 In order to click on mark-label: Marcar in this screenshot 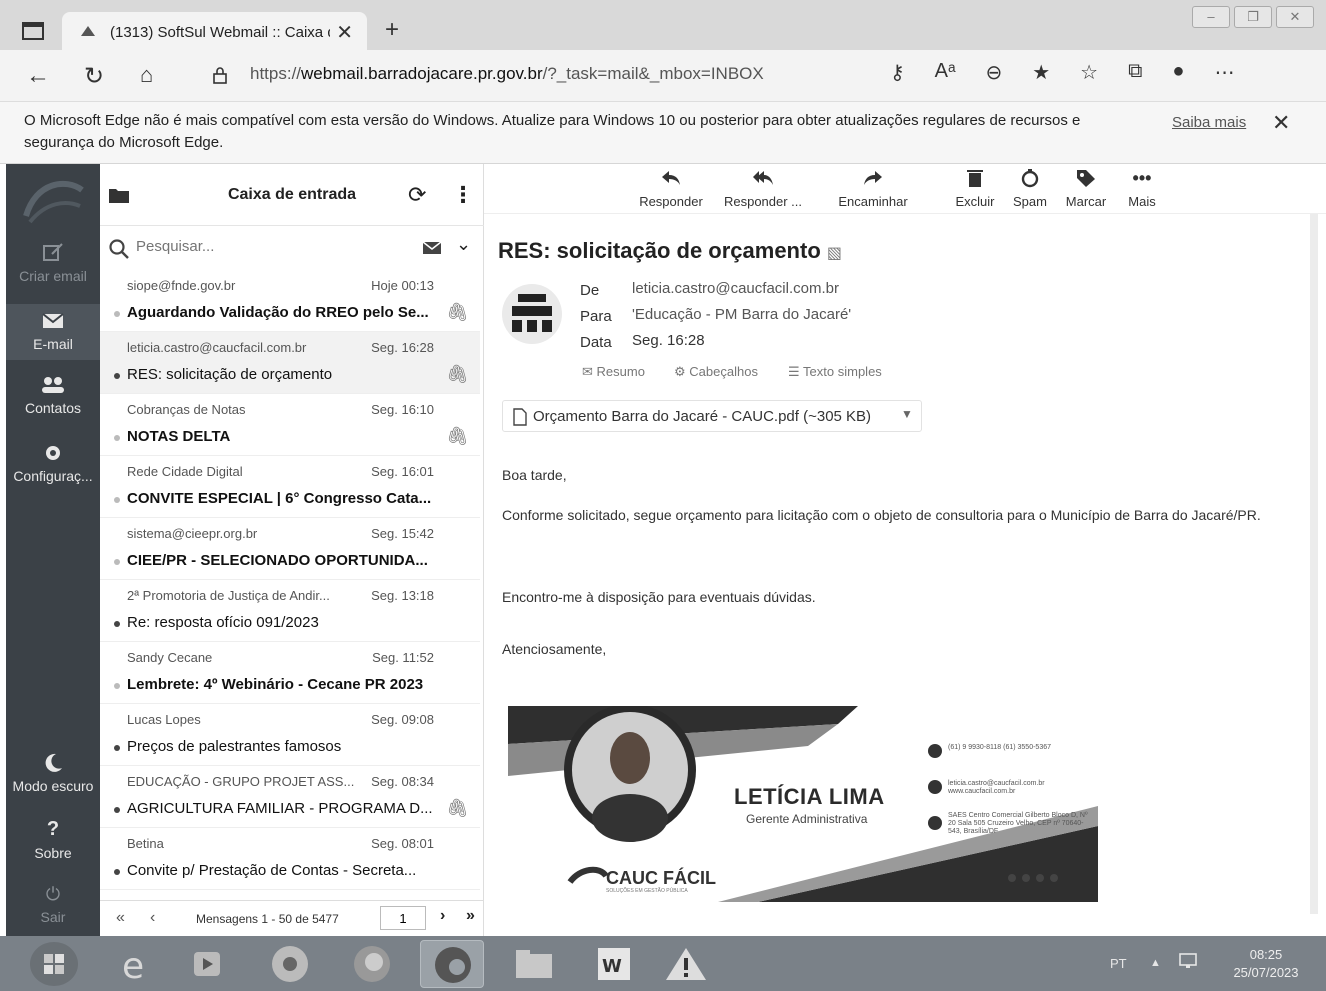, I will do `click(1086, 201)`.